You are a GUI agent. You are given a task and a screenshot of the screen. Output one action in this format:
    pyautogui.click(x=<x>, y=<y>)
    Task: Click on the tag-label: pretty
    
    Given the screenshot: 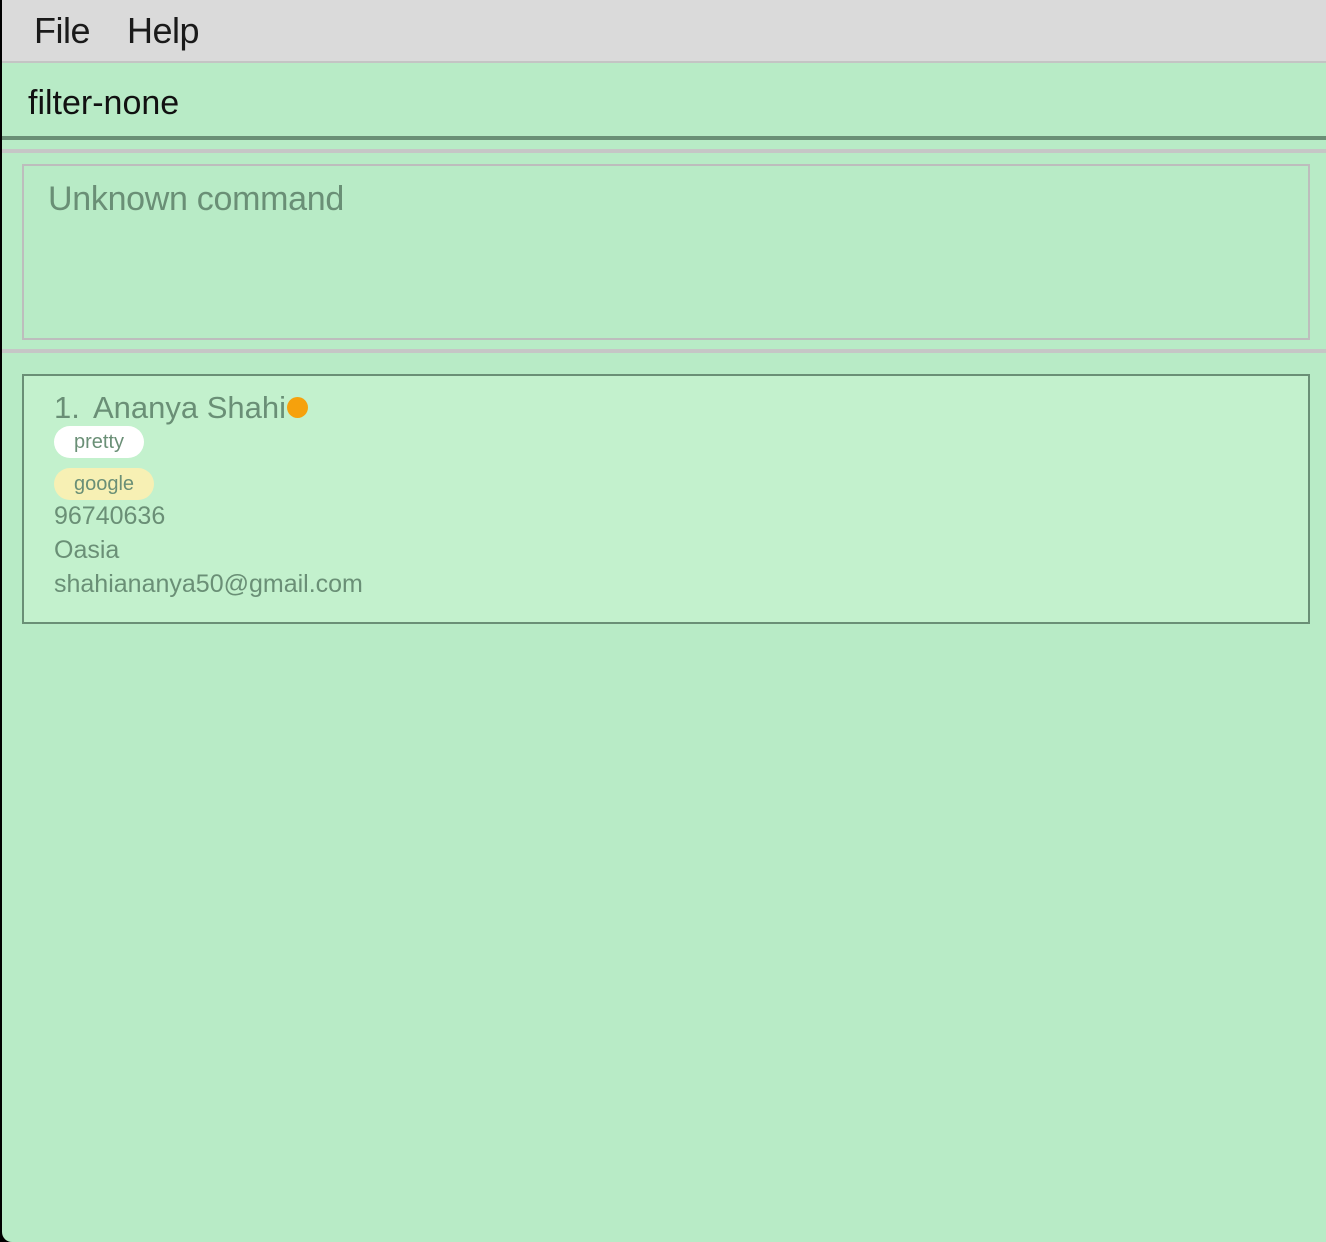 What is the action you would take?
    pyautogui.click(x=99, y=442)
    